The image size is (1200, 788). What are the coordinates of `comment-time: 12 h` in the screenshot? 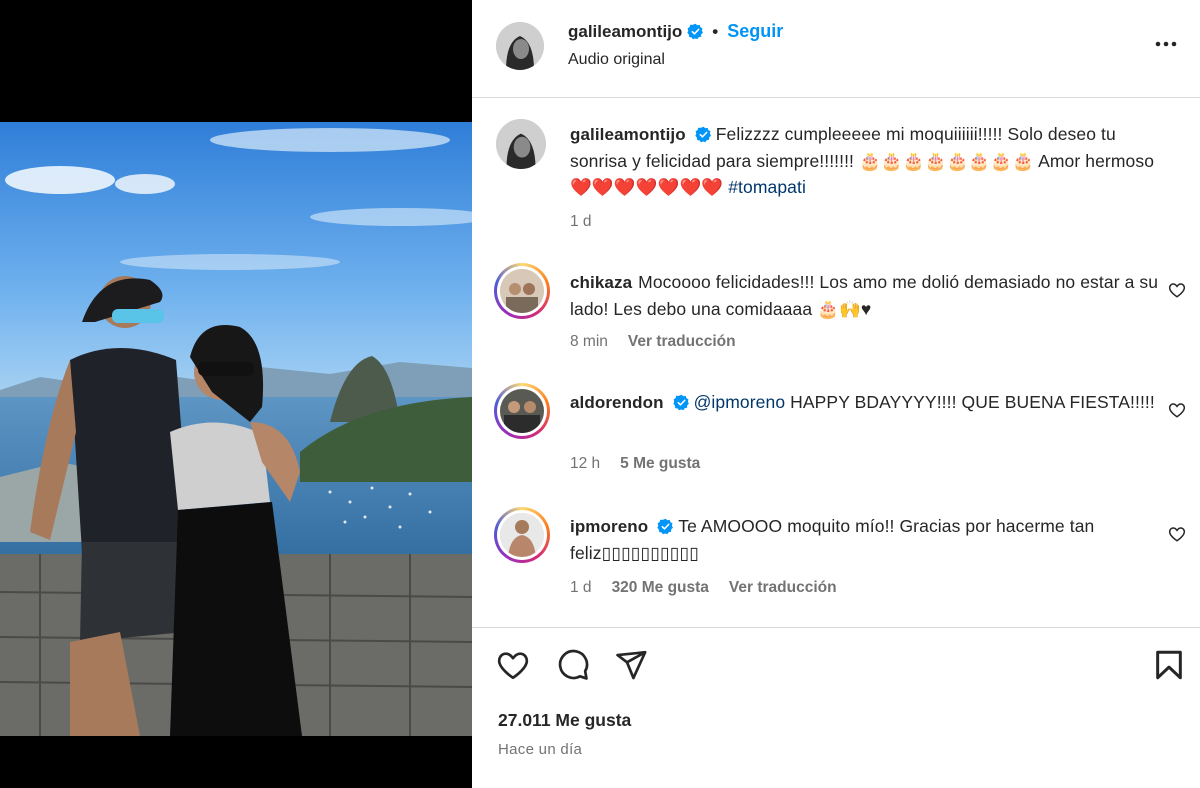 It's located at (585, 463).